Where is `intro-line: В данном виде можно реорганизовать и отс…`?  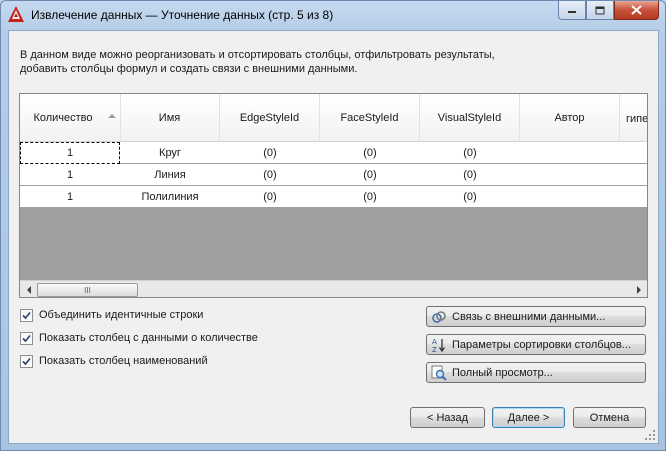
intro-line: В данном виде можно реорганизовать и отс… is located at coordinates (257, 55).